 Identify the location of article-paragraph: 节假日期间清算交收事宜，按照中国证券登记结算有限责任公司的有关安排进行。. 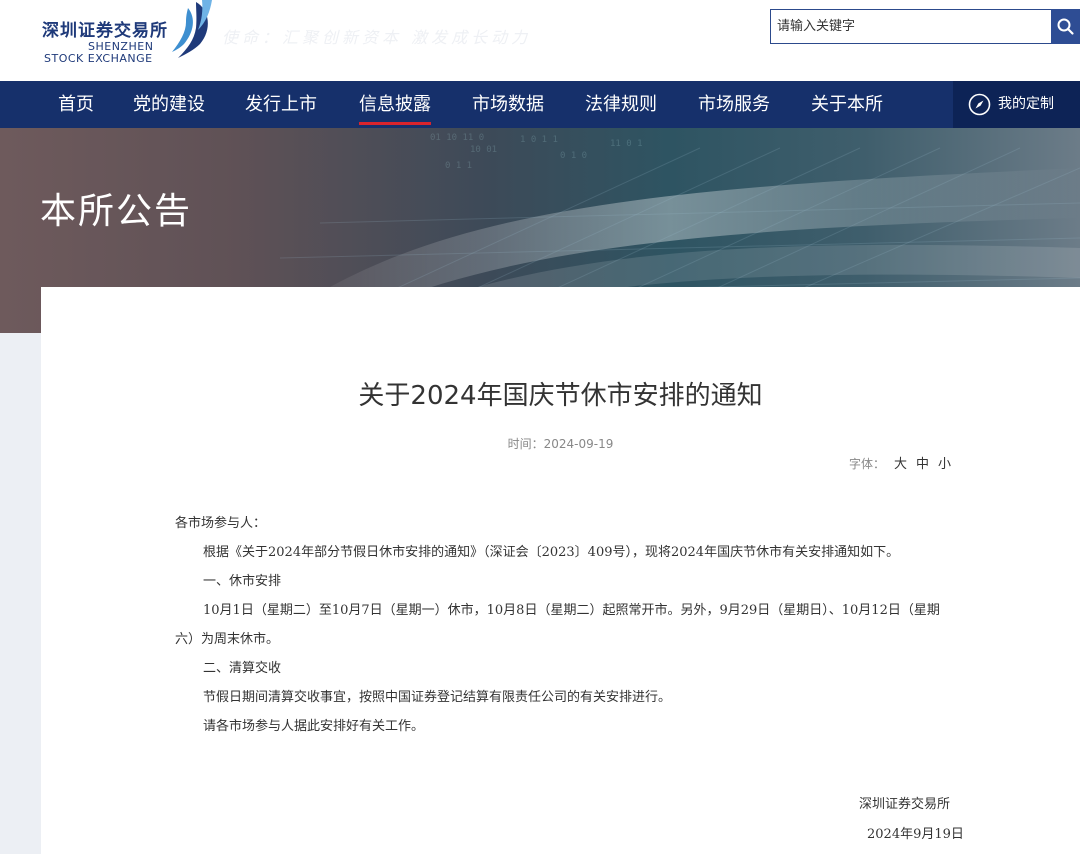
(437, 697).